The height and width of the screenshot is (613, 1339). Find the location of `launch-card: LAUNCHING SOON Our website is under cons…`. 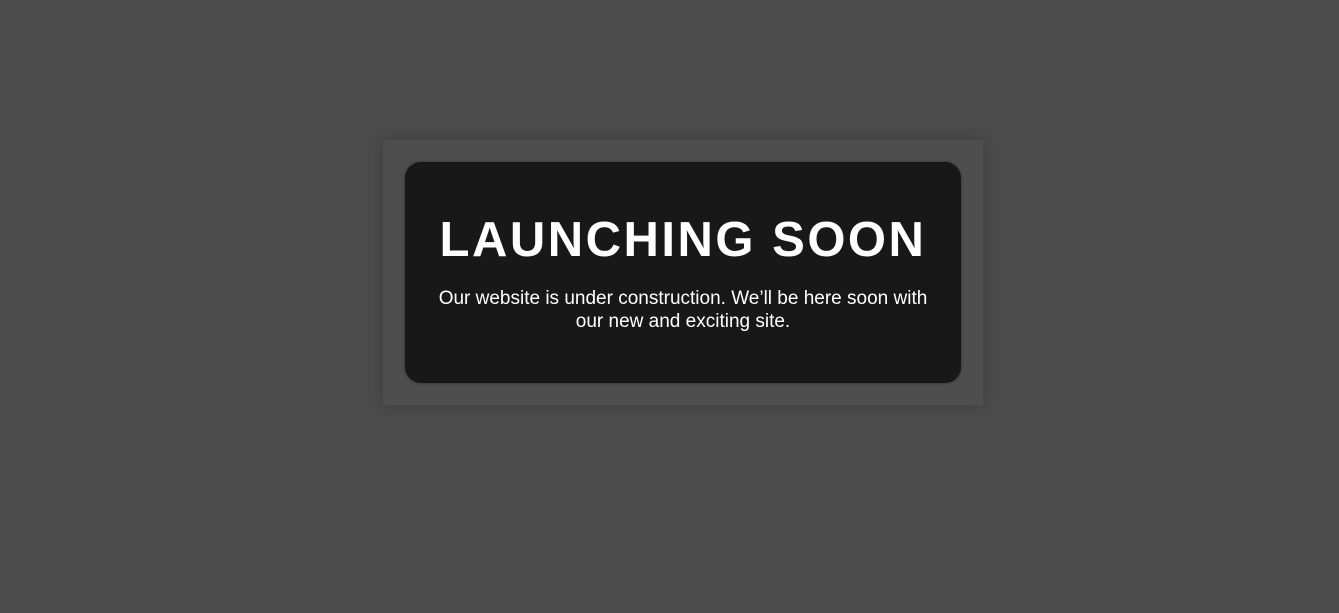

launch-card: LAUNCHING SOON Our website is under cons… is located at coordinates (683, 272).